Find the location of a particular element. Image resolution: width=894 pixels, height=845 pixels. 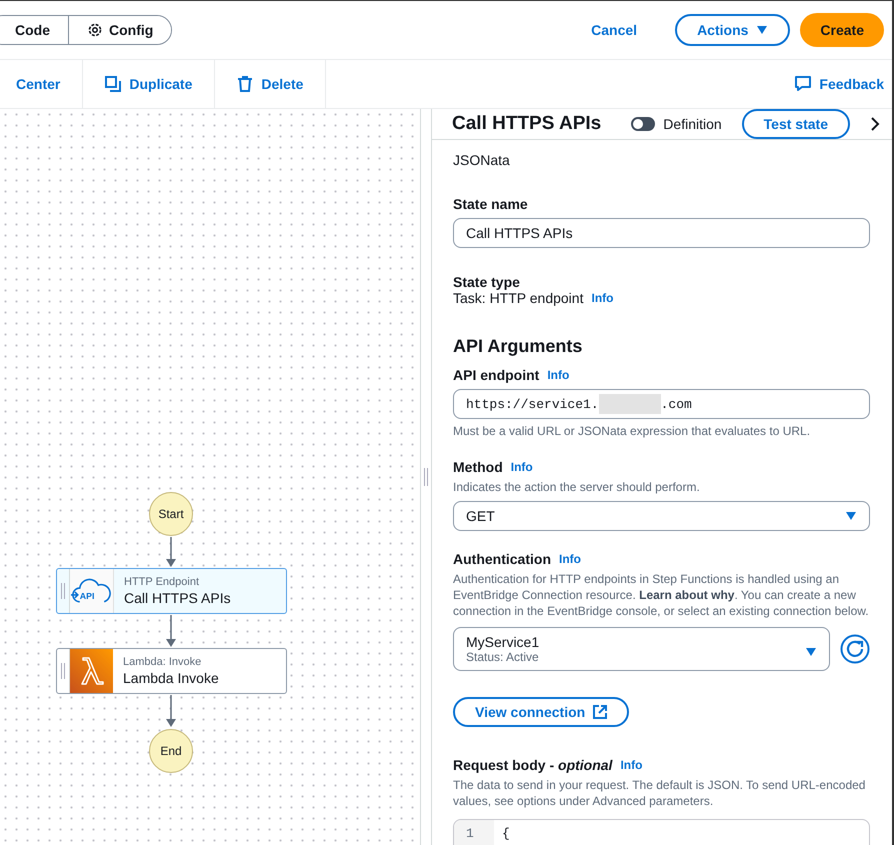

method-dropdown: GET is located at coordinates (661, 516).